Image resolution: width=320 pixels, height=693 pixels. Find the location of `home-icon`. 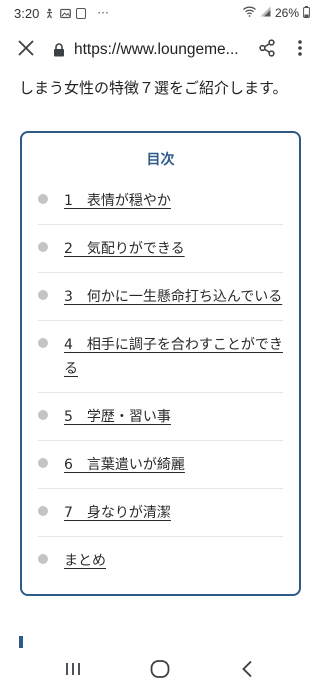

home-icon is located at coordinates (160, 670).